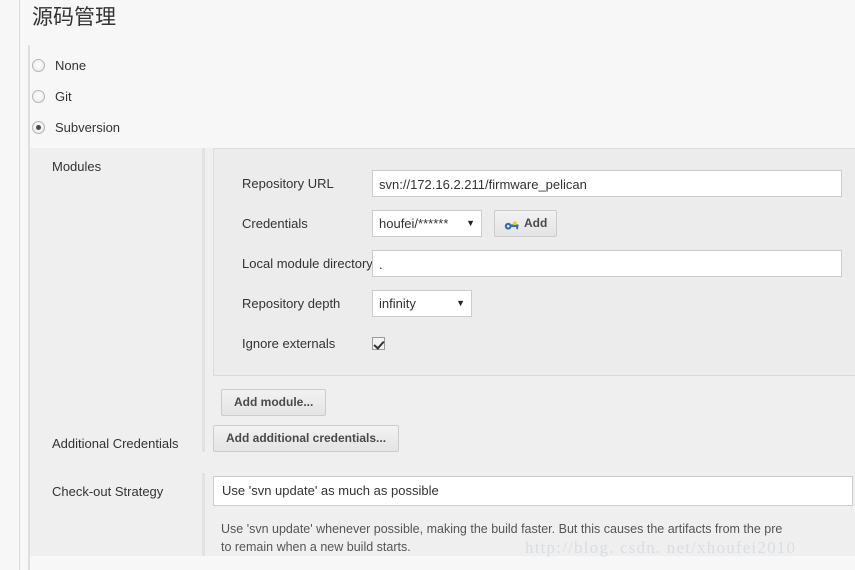 This screenshot has height=570, width=855. I want to click on credentials-field-wrap: houfei/****** ▼ Add, so click(613, 223).